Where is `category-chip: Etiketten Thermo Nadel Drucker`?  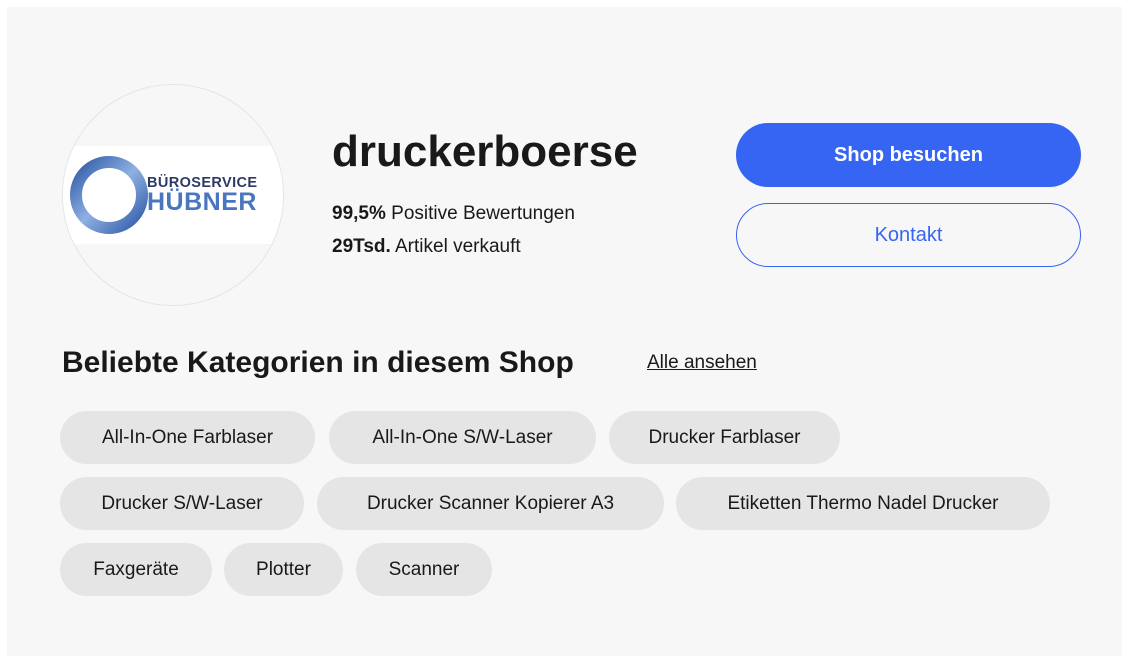
category-chip: Etiketten Thermo Nadel Drucker is located at coordinates (863, 503).